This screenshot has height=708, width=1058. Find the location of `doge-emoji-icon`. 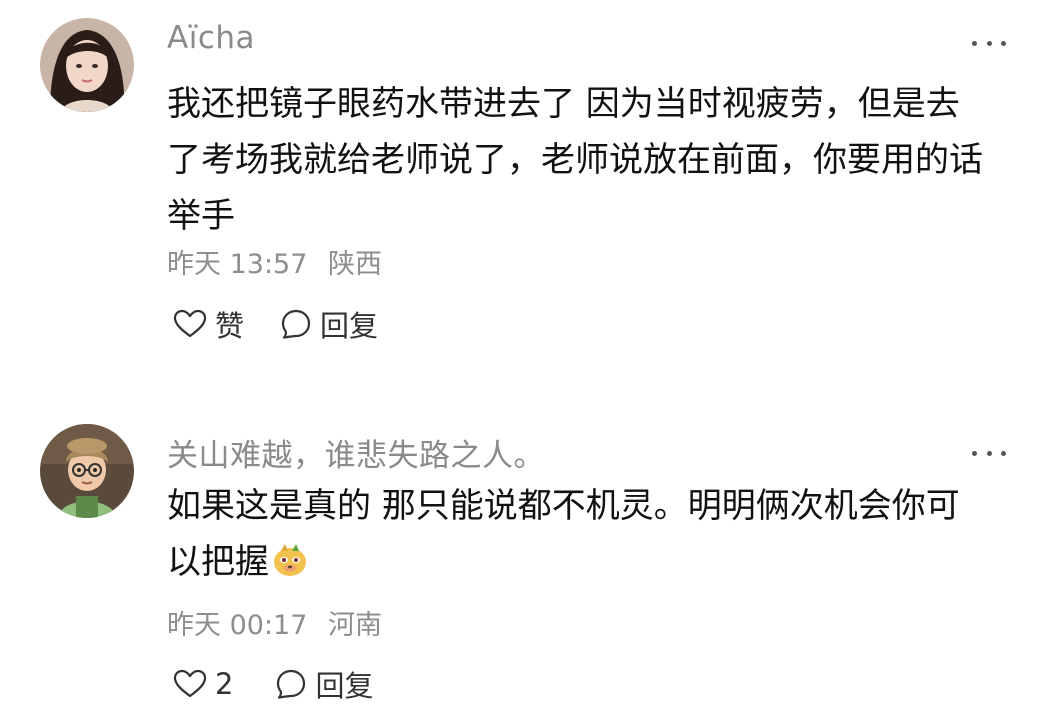

doge-emoji-icon is located at coordinates (290, 559).